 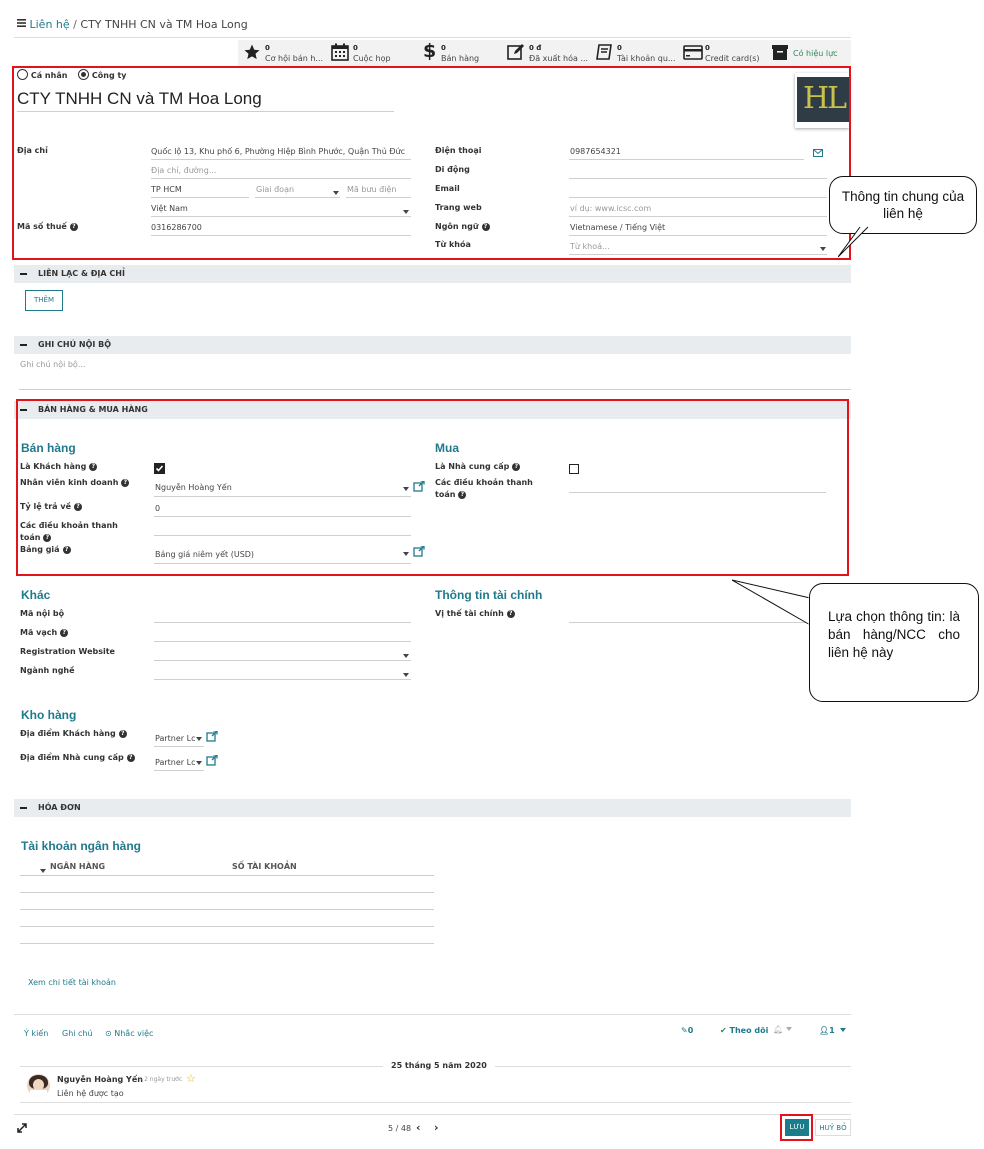 I want to click on inventory-title: Kho hàng, so click(x=49, y=715).